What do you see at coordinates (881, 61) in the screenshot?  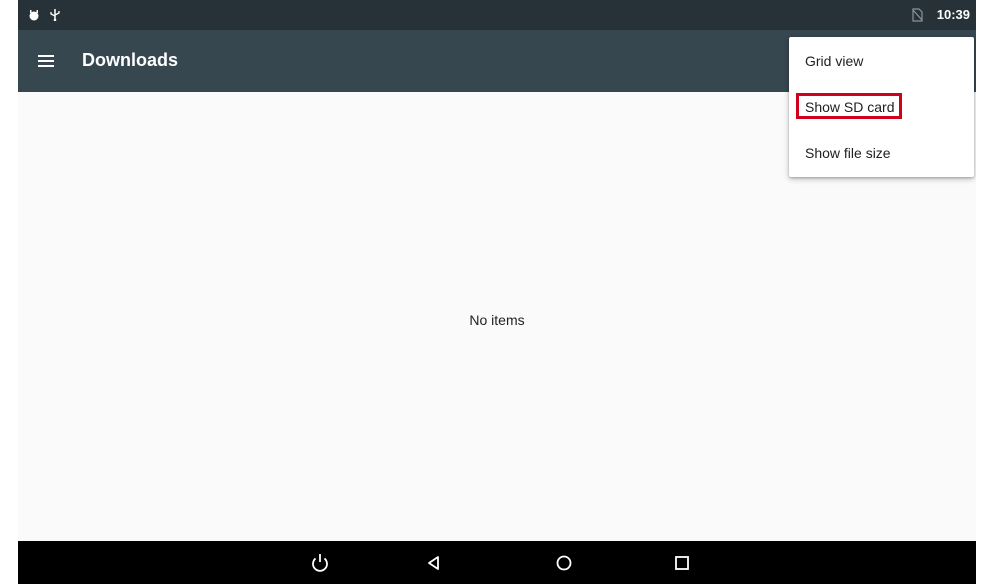 I see `menu-item-grid-view: Grid view` at bounding box center [881, 61].